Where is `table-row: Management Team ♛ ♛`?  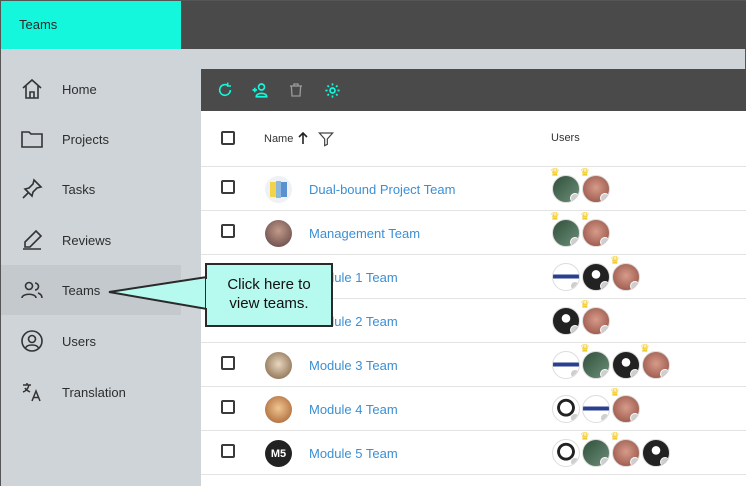
table-row: Management Team ♛ ♛ is located at coordinates (473, 233).